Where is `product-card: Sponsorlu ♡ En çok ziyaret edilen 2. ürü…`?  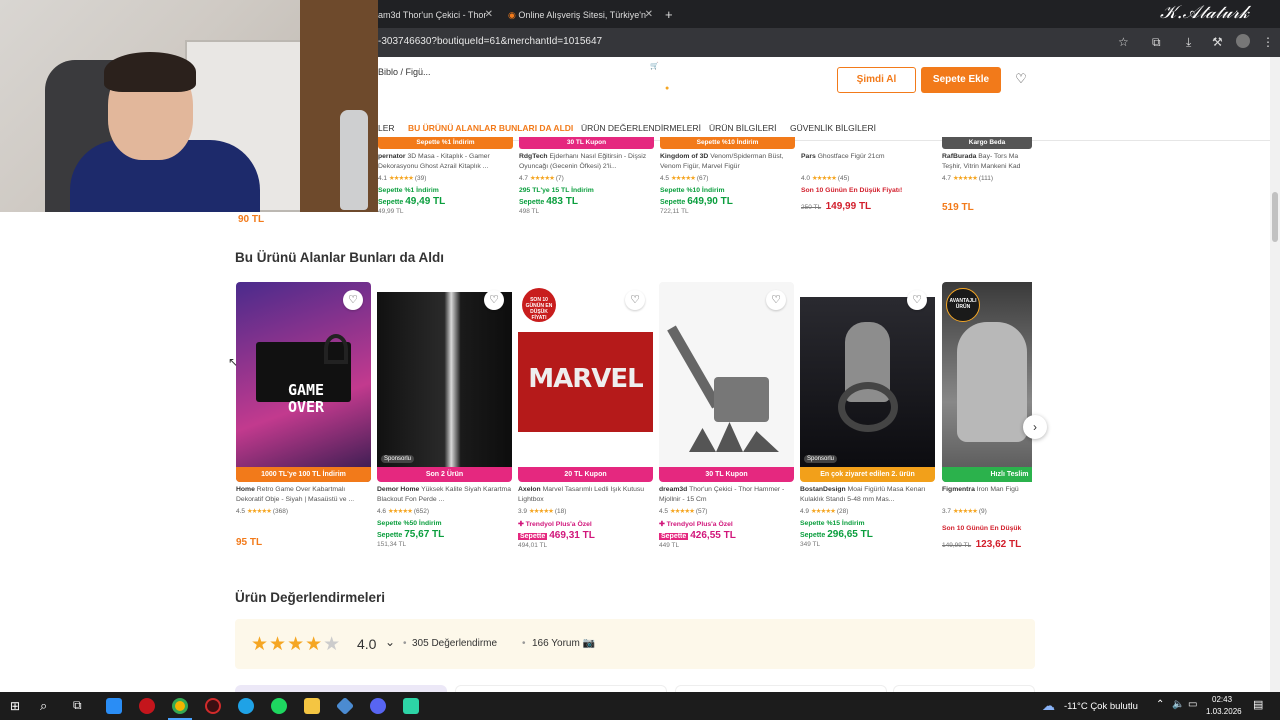
product-card: Sponsorlu ♡ En çok ziyaret edilen 2. ürü… is located at coordinates (867, 427).